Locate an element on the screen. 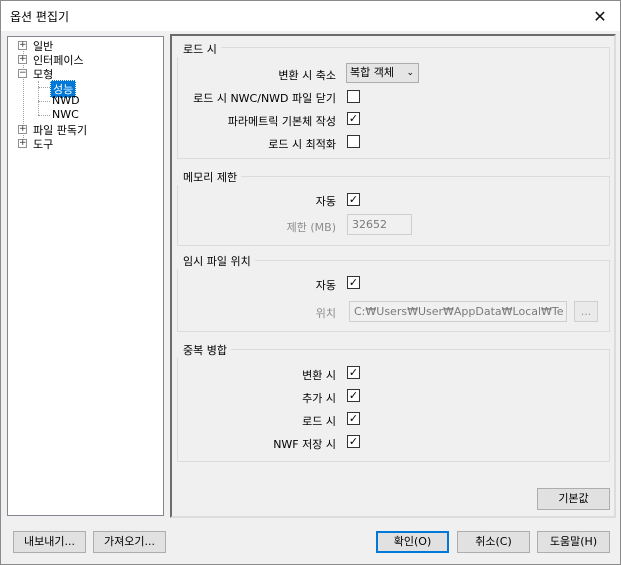  convert-collapse-label: 변환 시 축소 is located at coordinates (307, 75).